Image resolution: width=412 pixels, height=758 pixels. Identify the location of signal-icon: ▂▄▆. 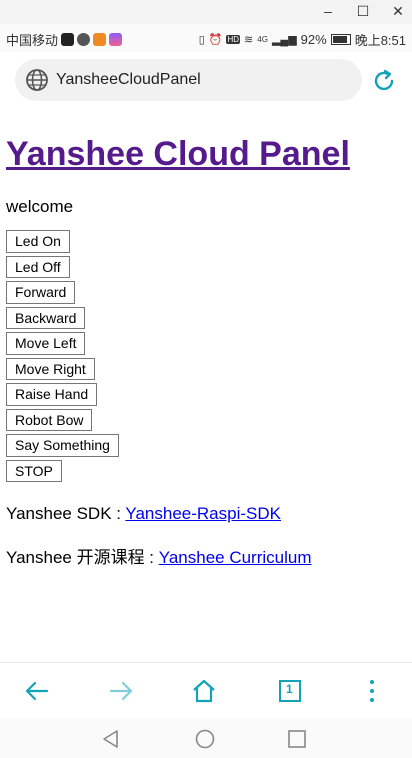
(284, 40).